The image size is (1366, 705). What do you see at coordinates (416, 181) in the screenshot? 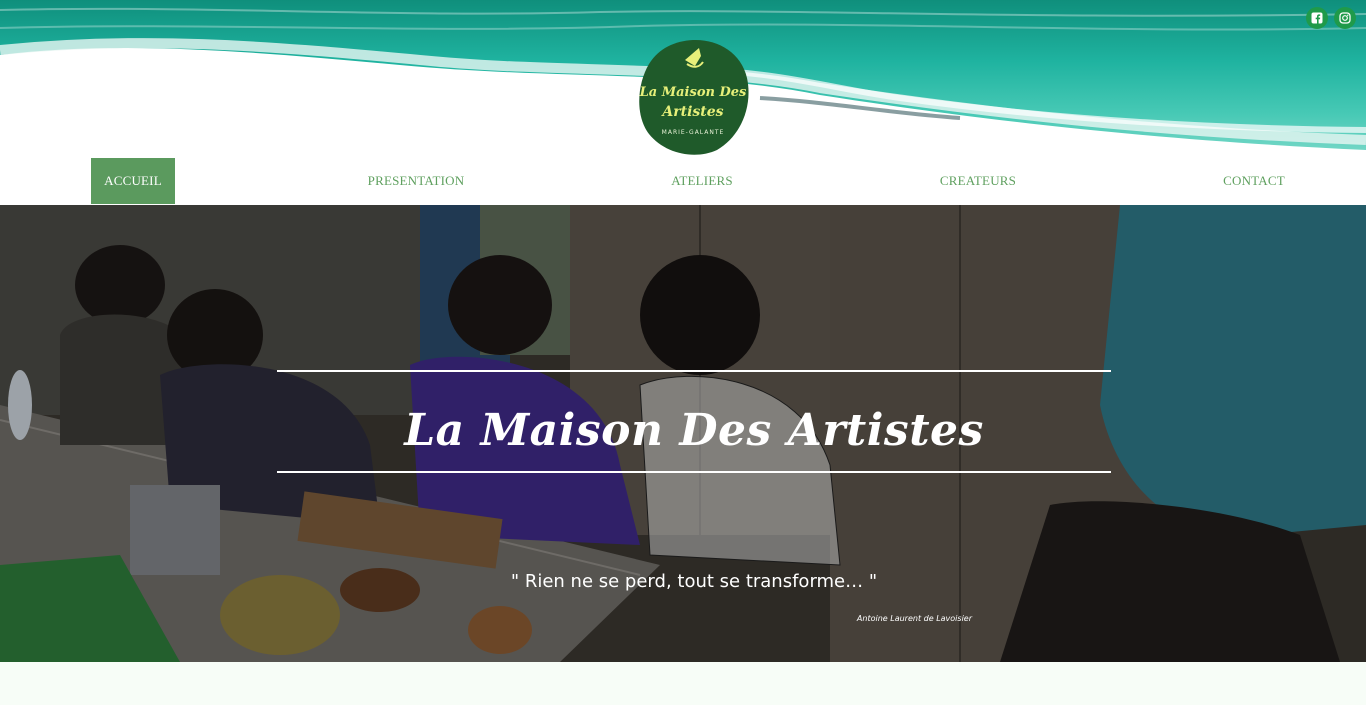
I see `nav-item-presentation: PRESENTATION` at bounding box center [416, 181].